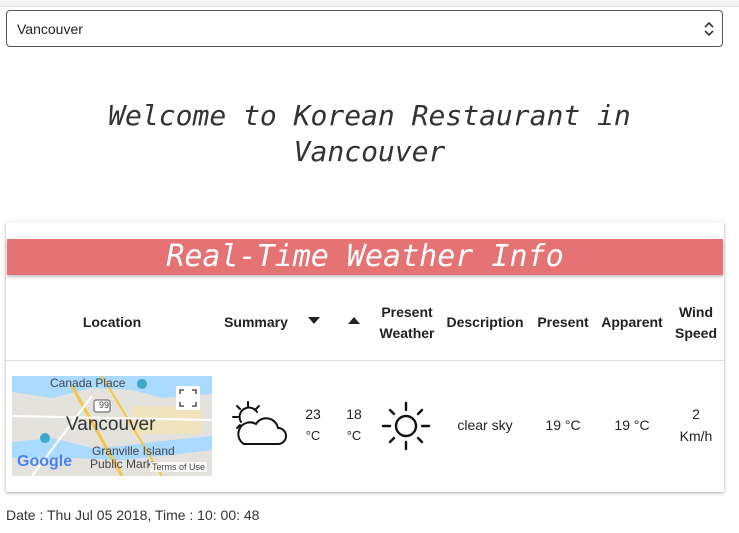 This screenshot has height=533, width=739. What do you see at coordinates (696, 312) in the screenshot?
I see `header-wind-line1: Wind` at bounding box center [696, 312].